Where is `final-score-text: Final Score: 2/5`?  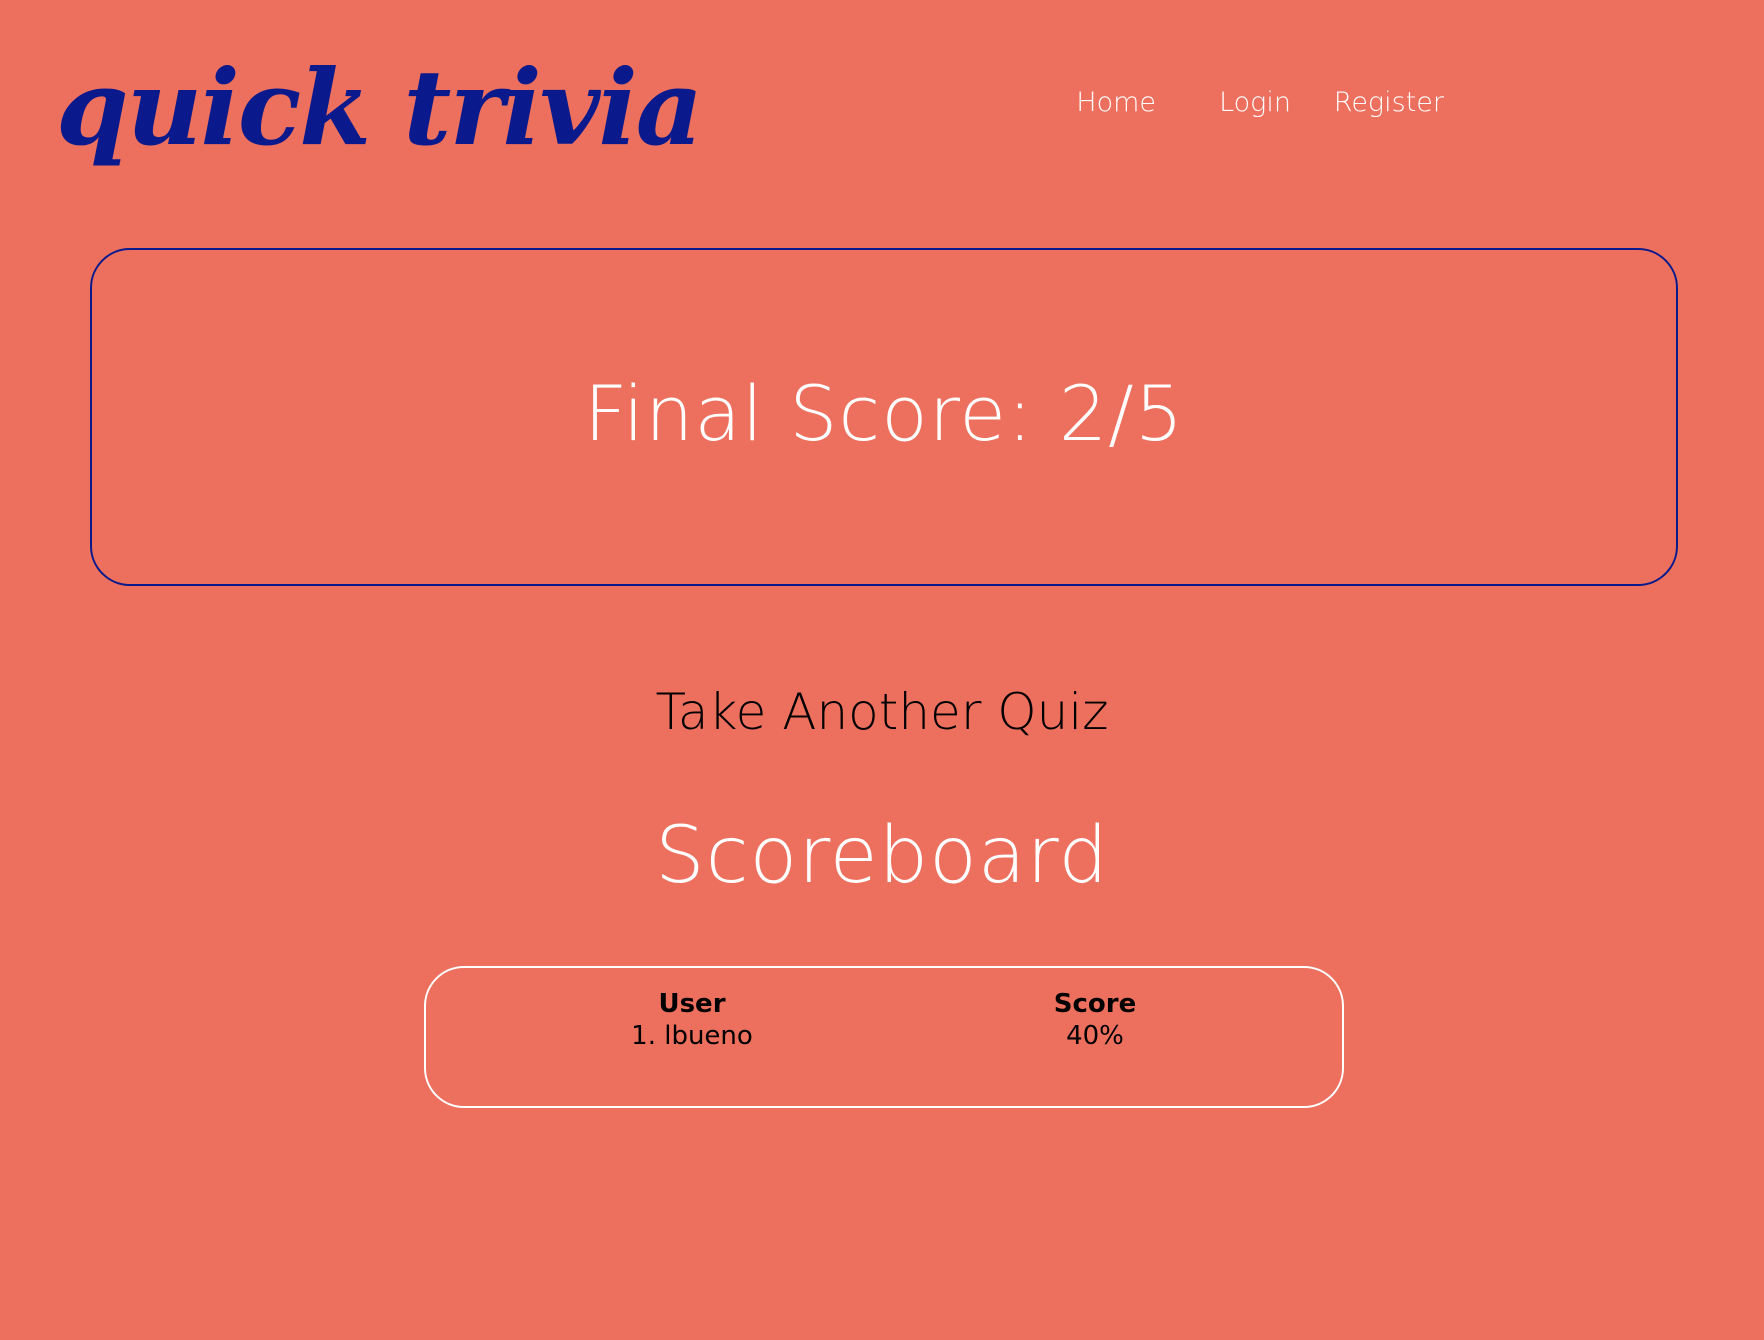 final-score-text: Final Score: 2/5 is located at coordinates (884, 413).